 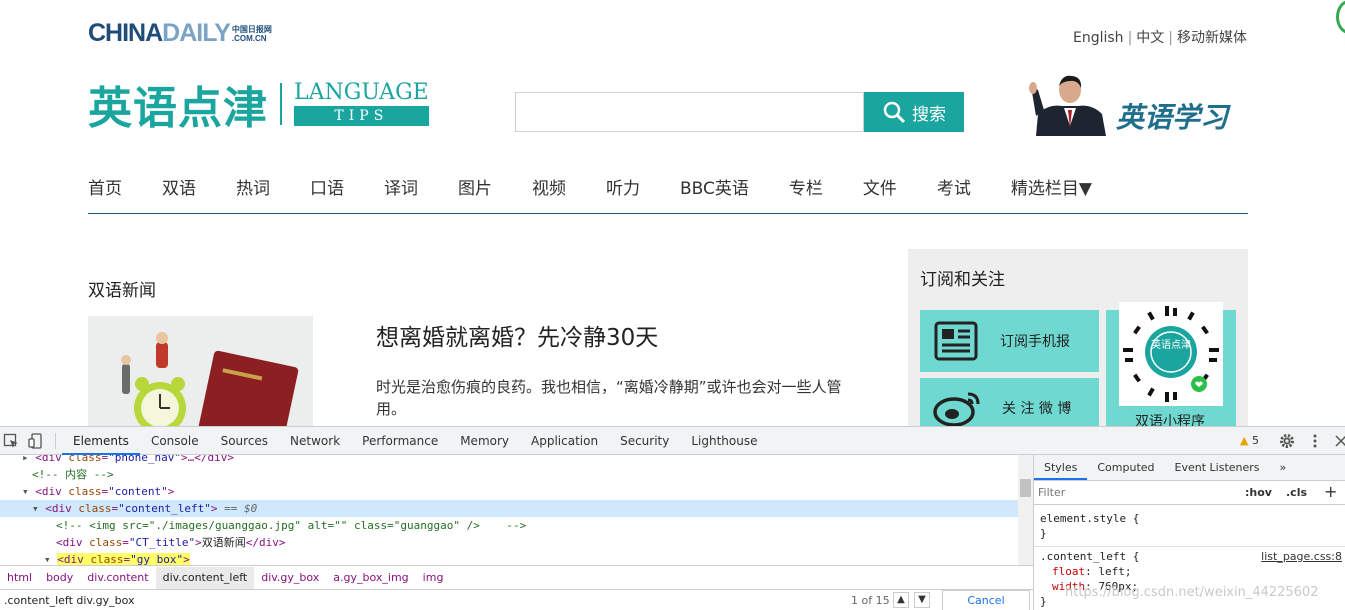 I want to click on lang-link-english: English, so click(x=1098, y=38).